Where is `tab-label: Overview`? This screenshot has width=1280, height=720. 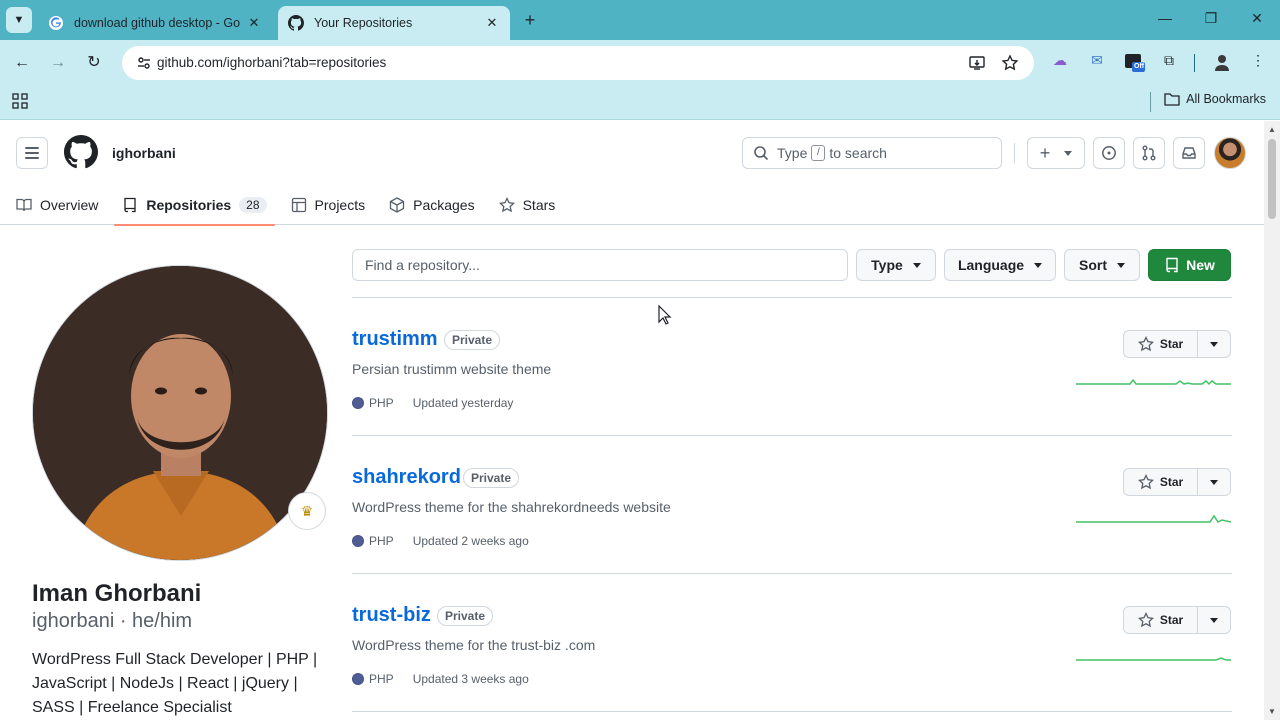 tab-label: Overview is located at coordinates (69, 205).